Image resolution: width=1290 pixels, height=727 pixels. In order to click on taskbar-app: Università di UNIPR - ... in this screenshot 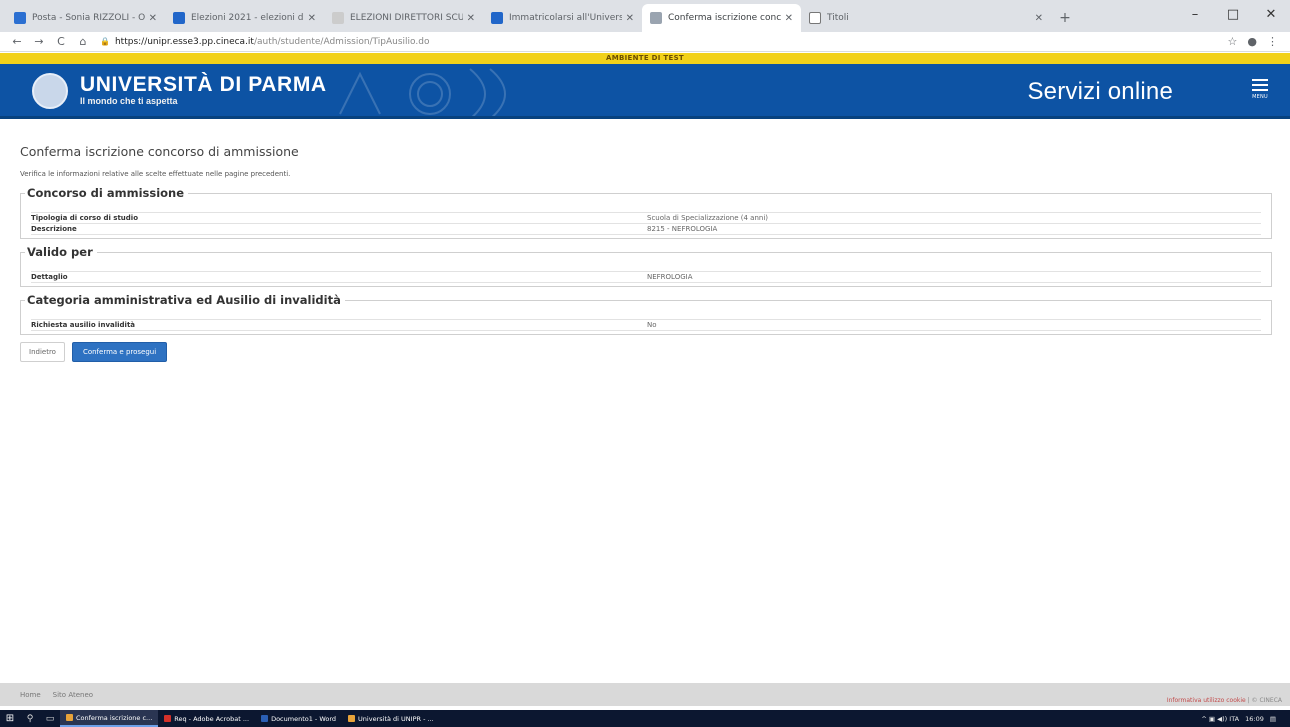, I will do `click(391, 718)`.